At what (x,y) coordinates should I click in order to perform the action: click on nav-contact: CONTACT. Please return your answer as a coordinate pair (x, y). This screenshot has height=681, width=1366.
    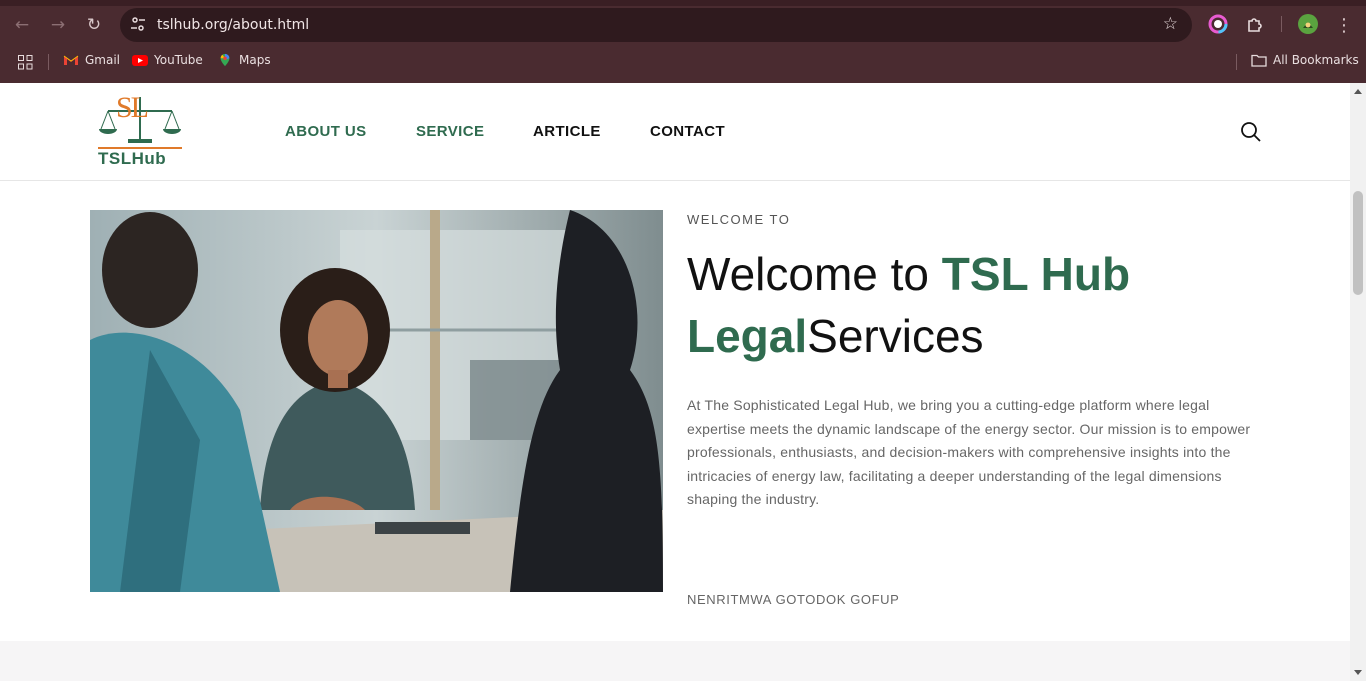
    Looking at the image, I should click on (687, 131).